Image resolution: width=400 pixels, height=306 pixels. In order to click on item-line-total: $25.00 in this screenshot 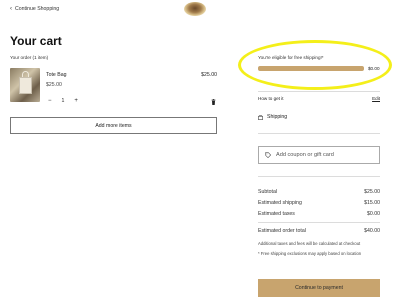, I will do `click(209, 75)`.